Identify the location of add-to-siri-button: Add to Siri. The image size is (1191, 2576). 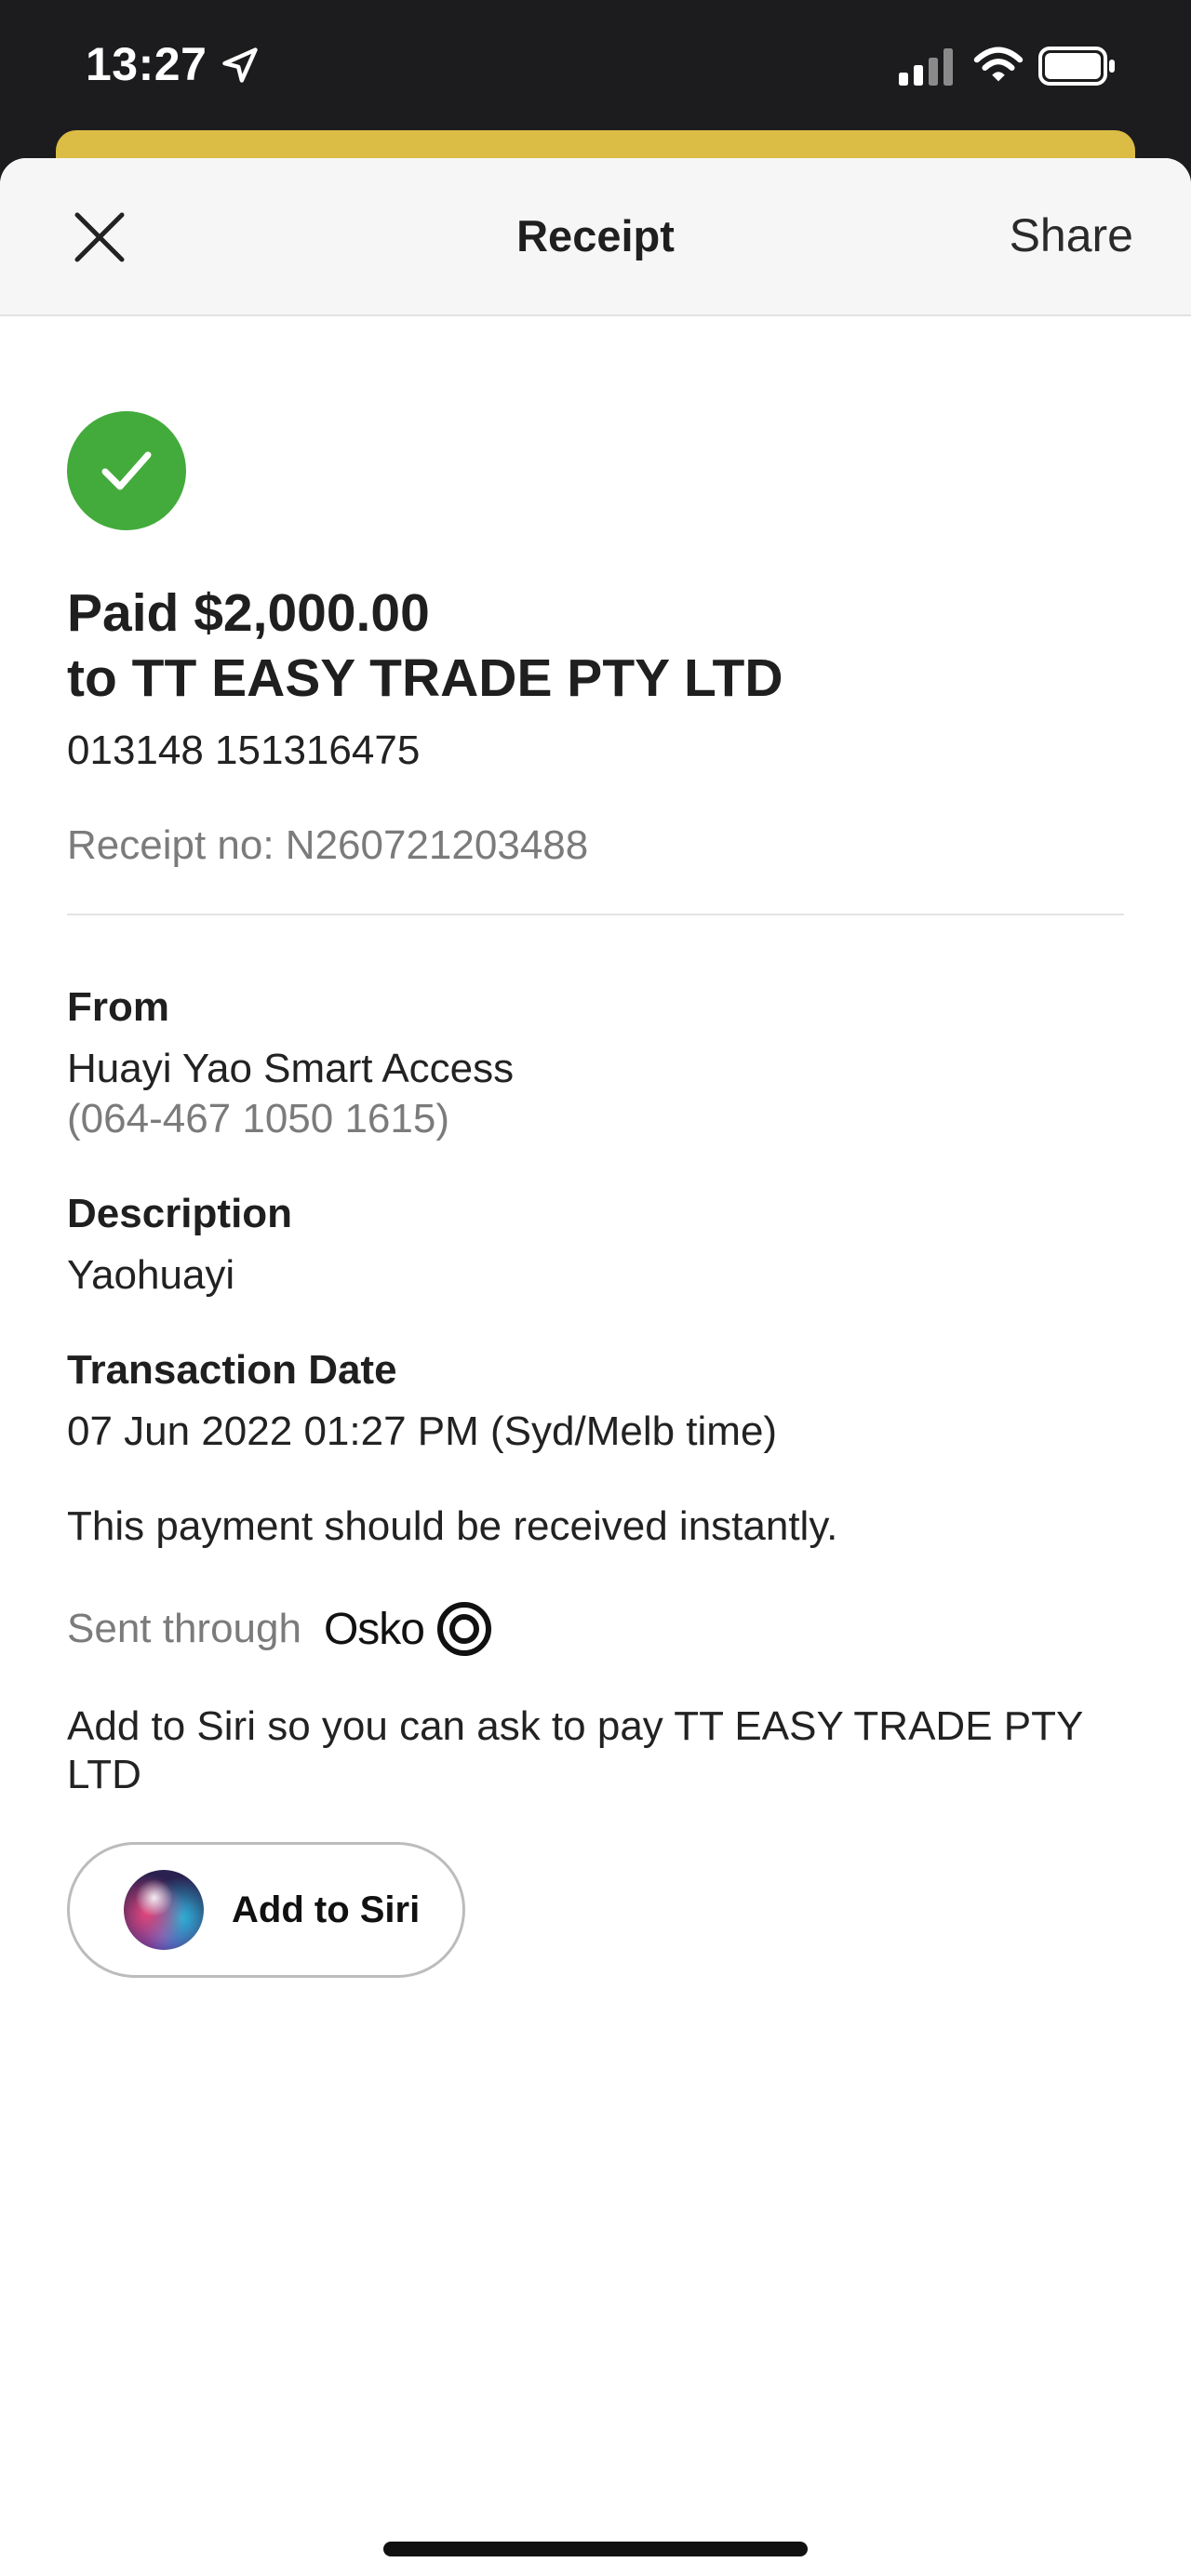
(266, 1910).